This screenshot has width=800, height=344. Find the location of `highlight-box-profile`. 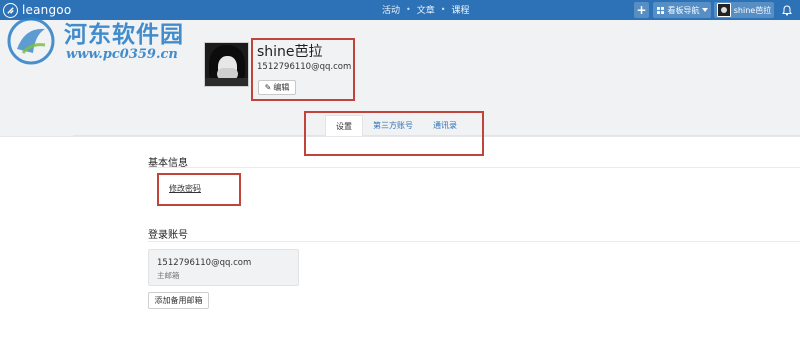

highlight-box-profile is located at coordinates (303, 69).